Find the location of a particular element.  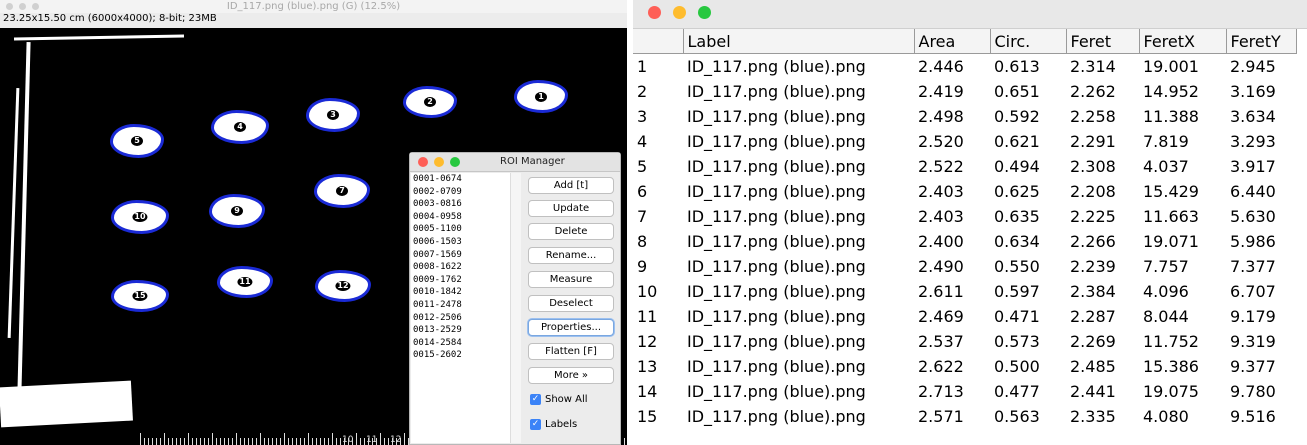

measure-button: Measure is located at coordinates (571, 279).